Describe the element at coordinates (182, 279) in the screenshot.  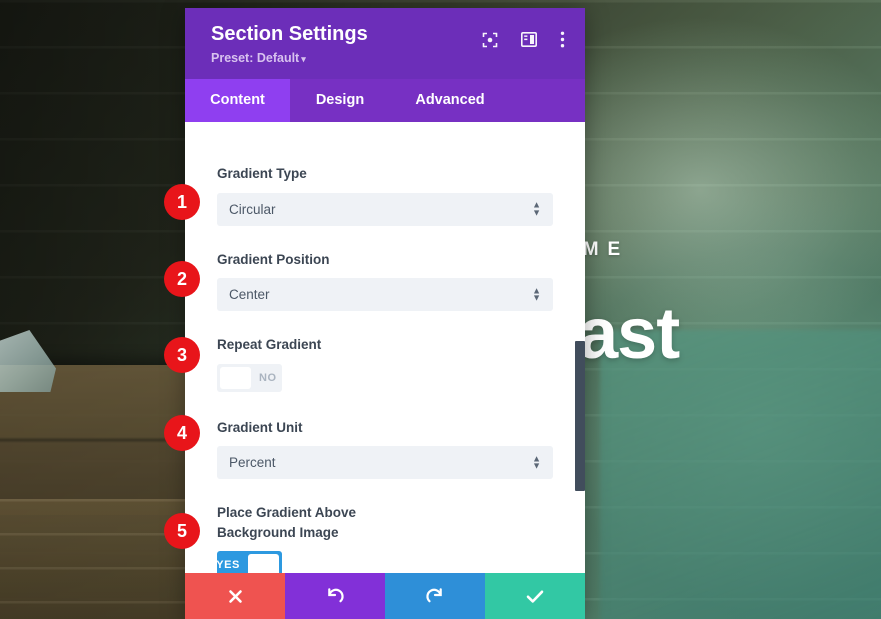
I see `step-badge-2: 2` at that location.